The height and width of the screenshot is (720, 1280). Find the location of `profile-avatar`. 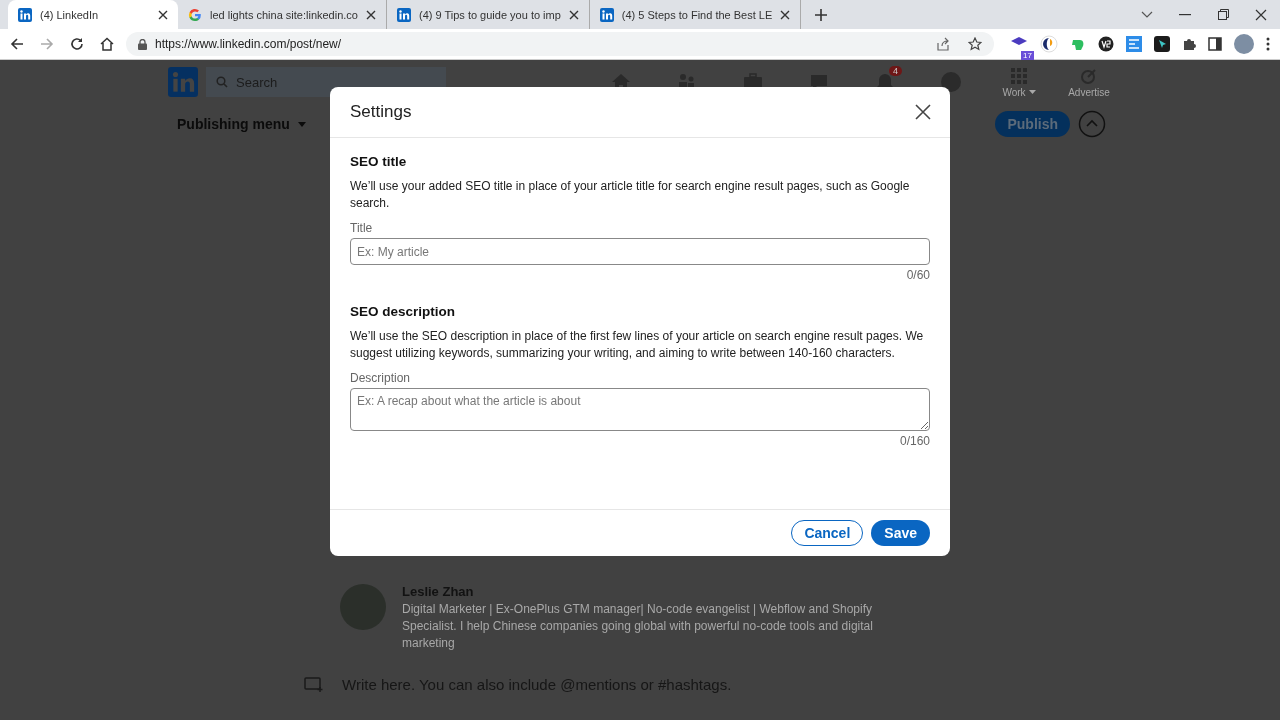

profile-avatar is located at coordinates (1244, 44).